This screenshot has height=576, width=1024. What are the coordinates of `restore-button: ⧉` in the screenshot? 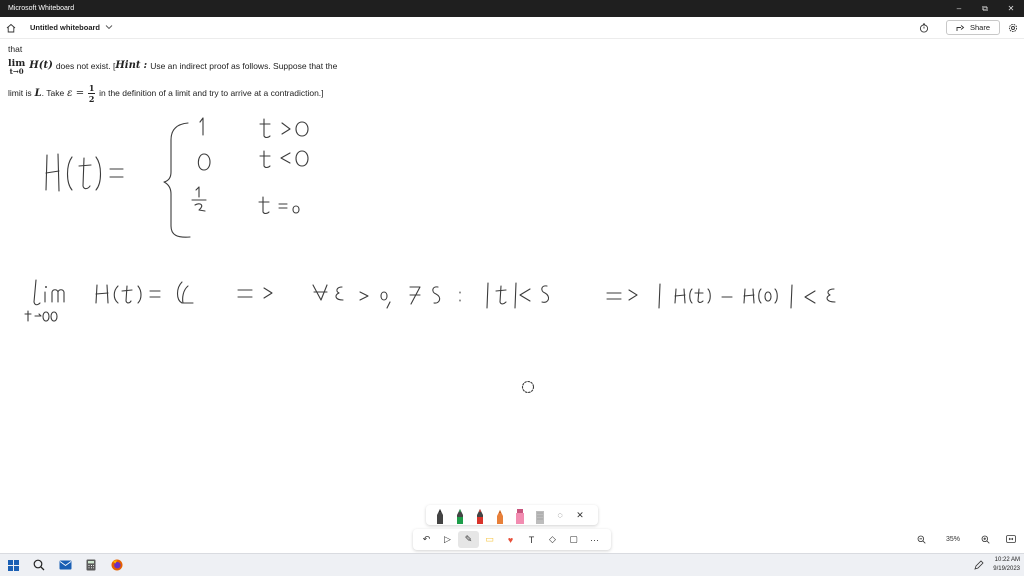 It's located at (985, 8).